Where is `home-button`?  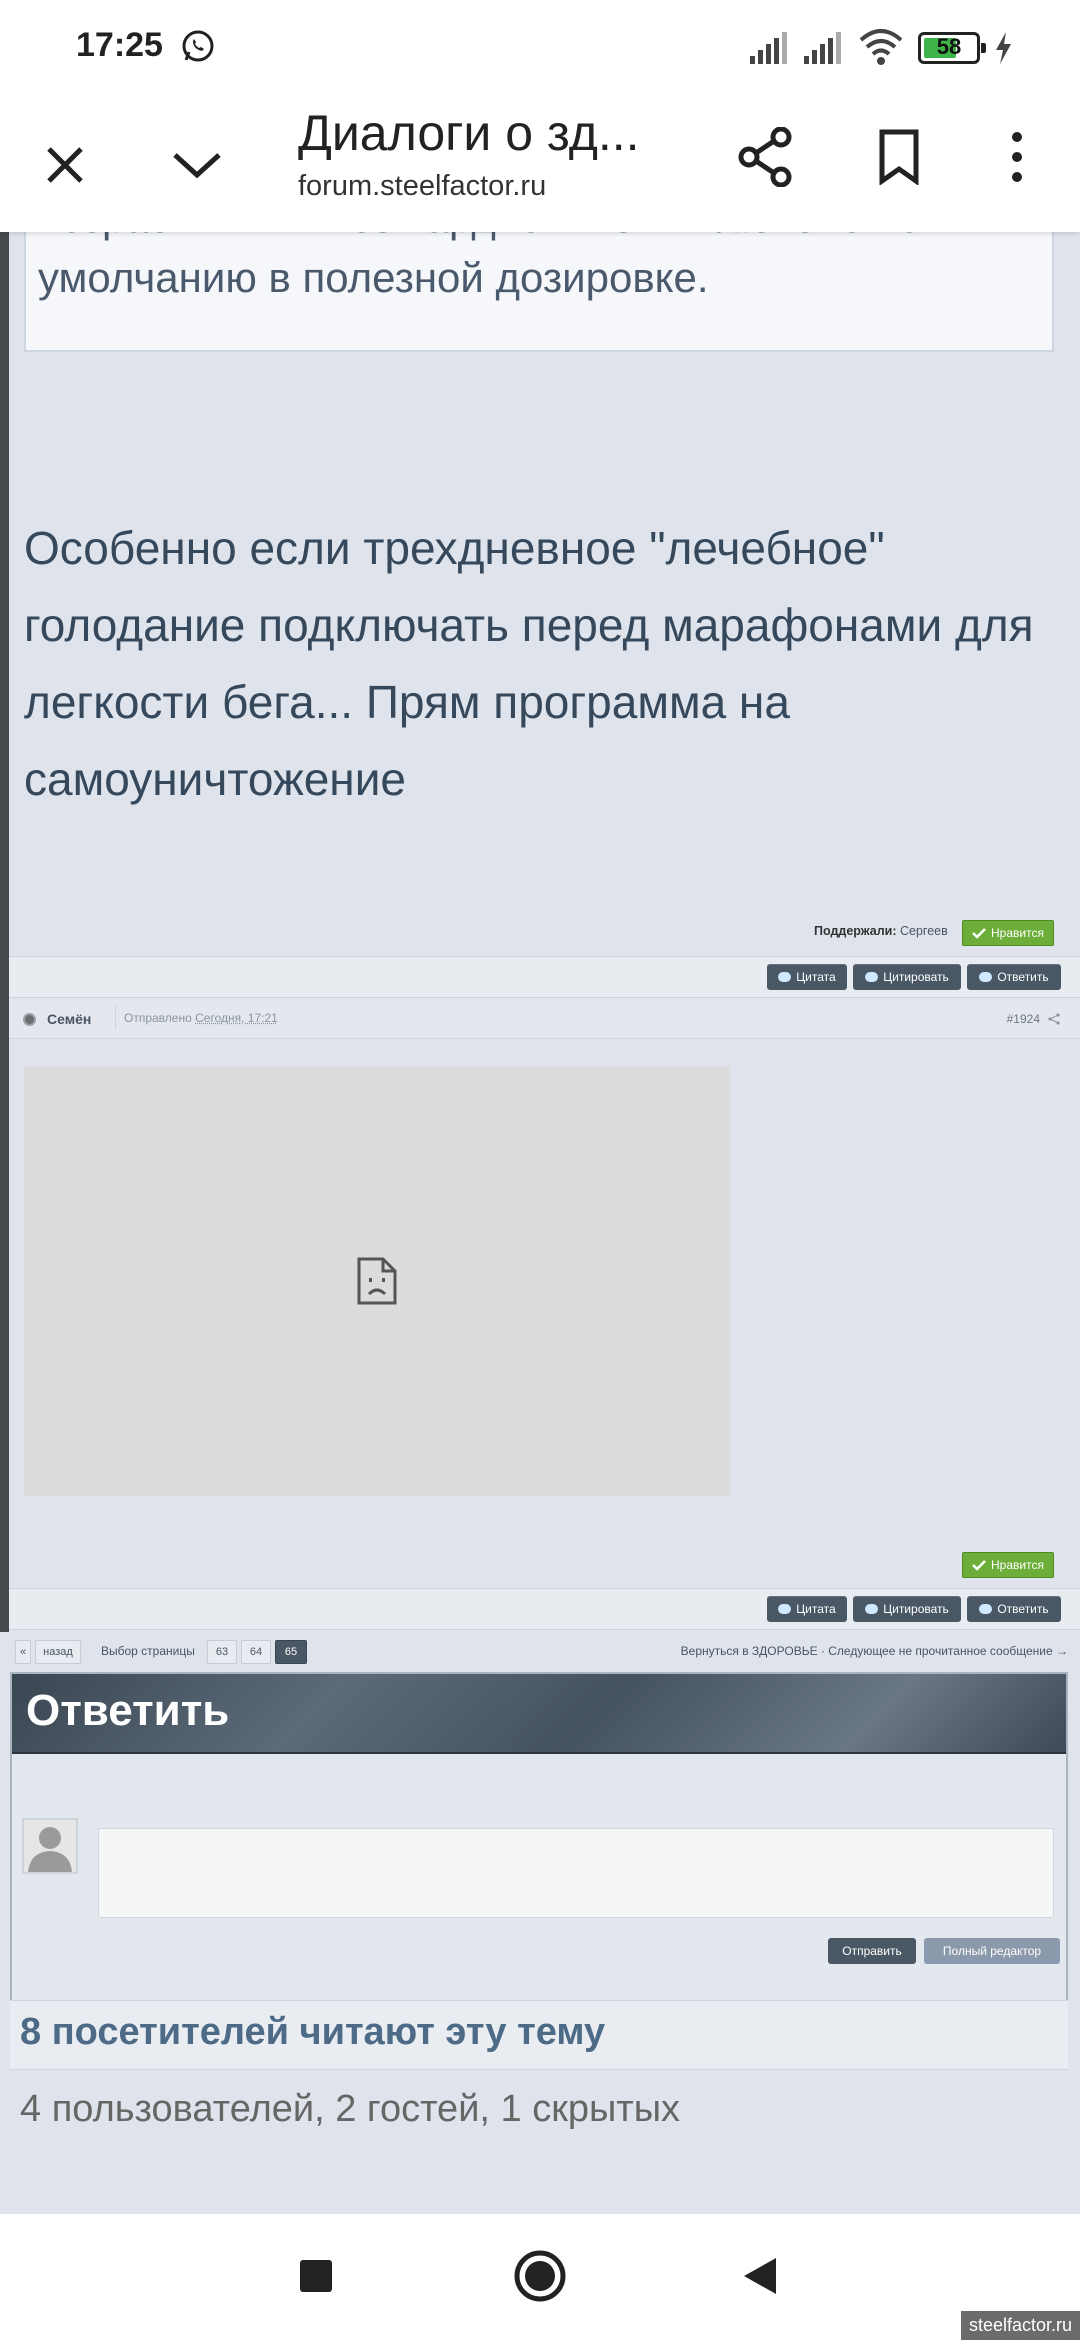 home-button is located at coordinates (540, 2276).